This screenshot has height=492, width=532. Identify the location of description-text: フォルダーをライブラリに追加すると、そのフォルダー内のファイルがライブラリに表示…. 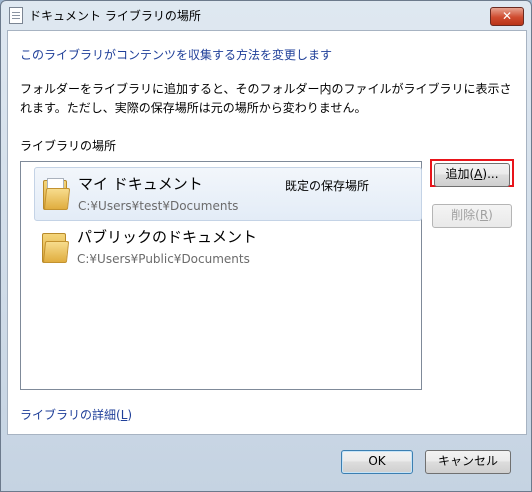
(266, 98).